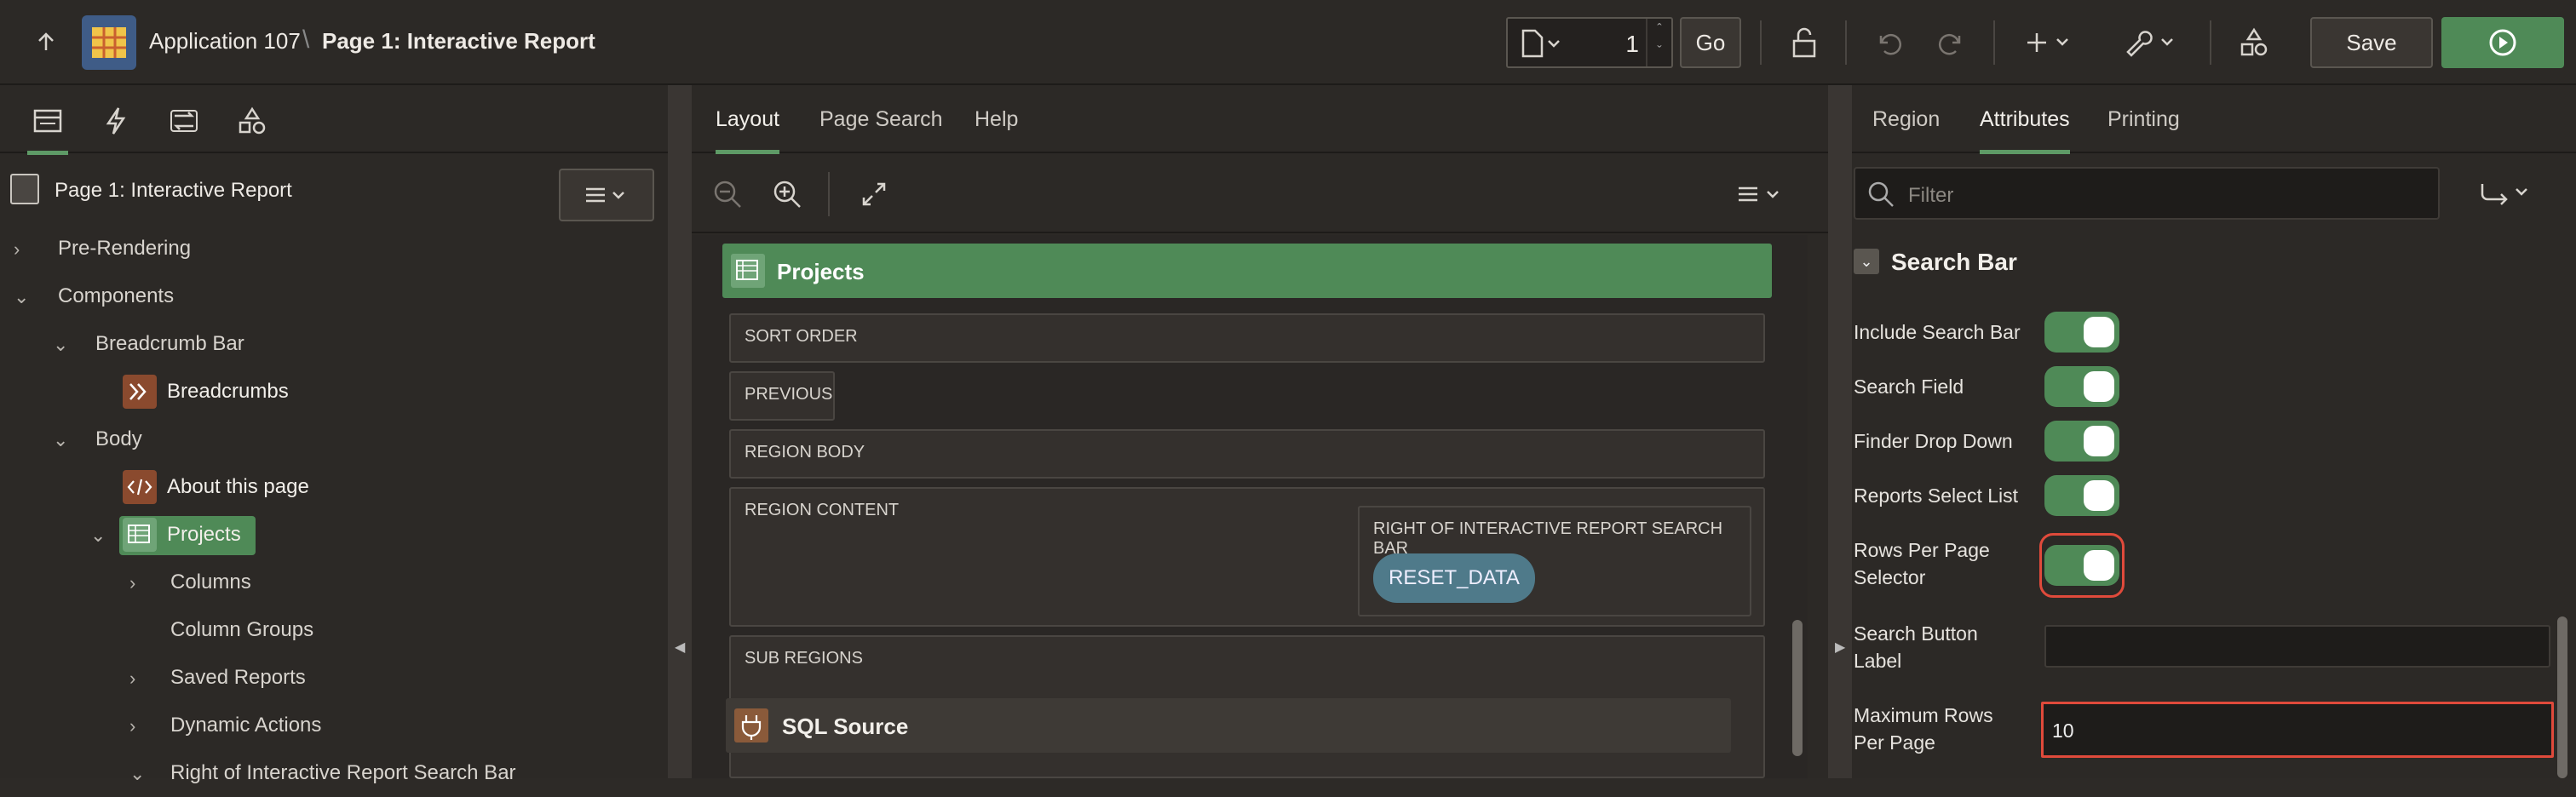 Image resolution: width=2576 pixels, height=797 pixels. I want to click on undo-icon, so click(1889, 42).